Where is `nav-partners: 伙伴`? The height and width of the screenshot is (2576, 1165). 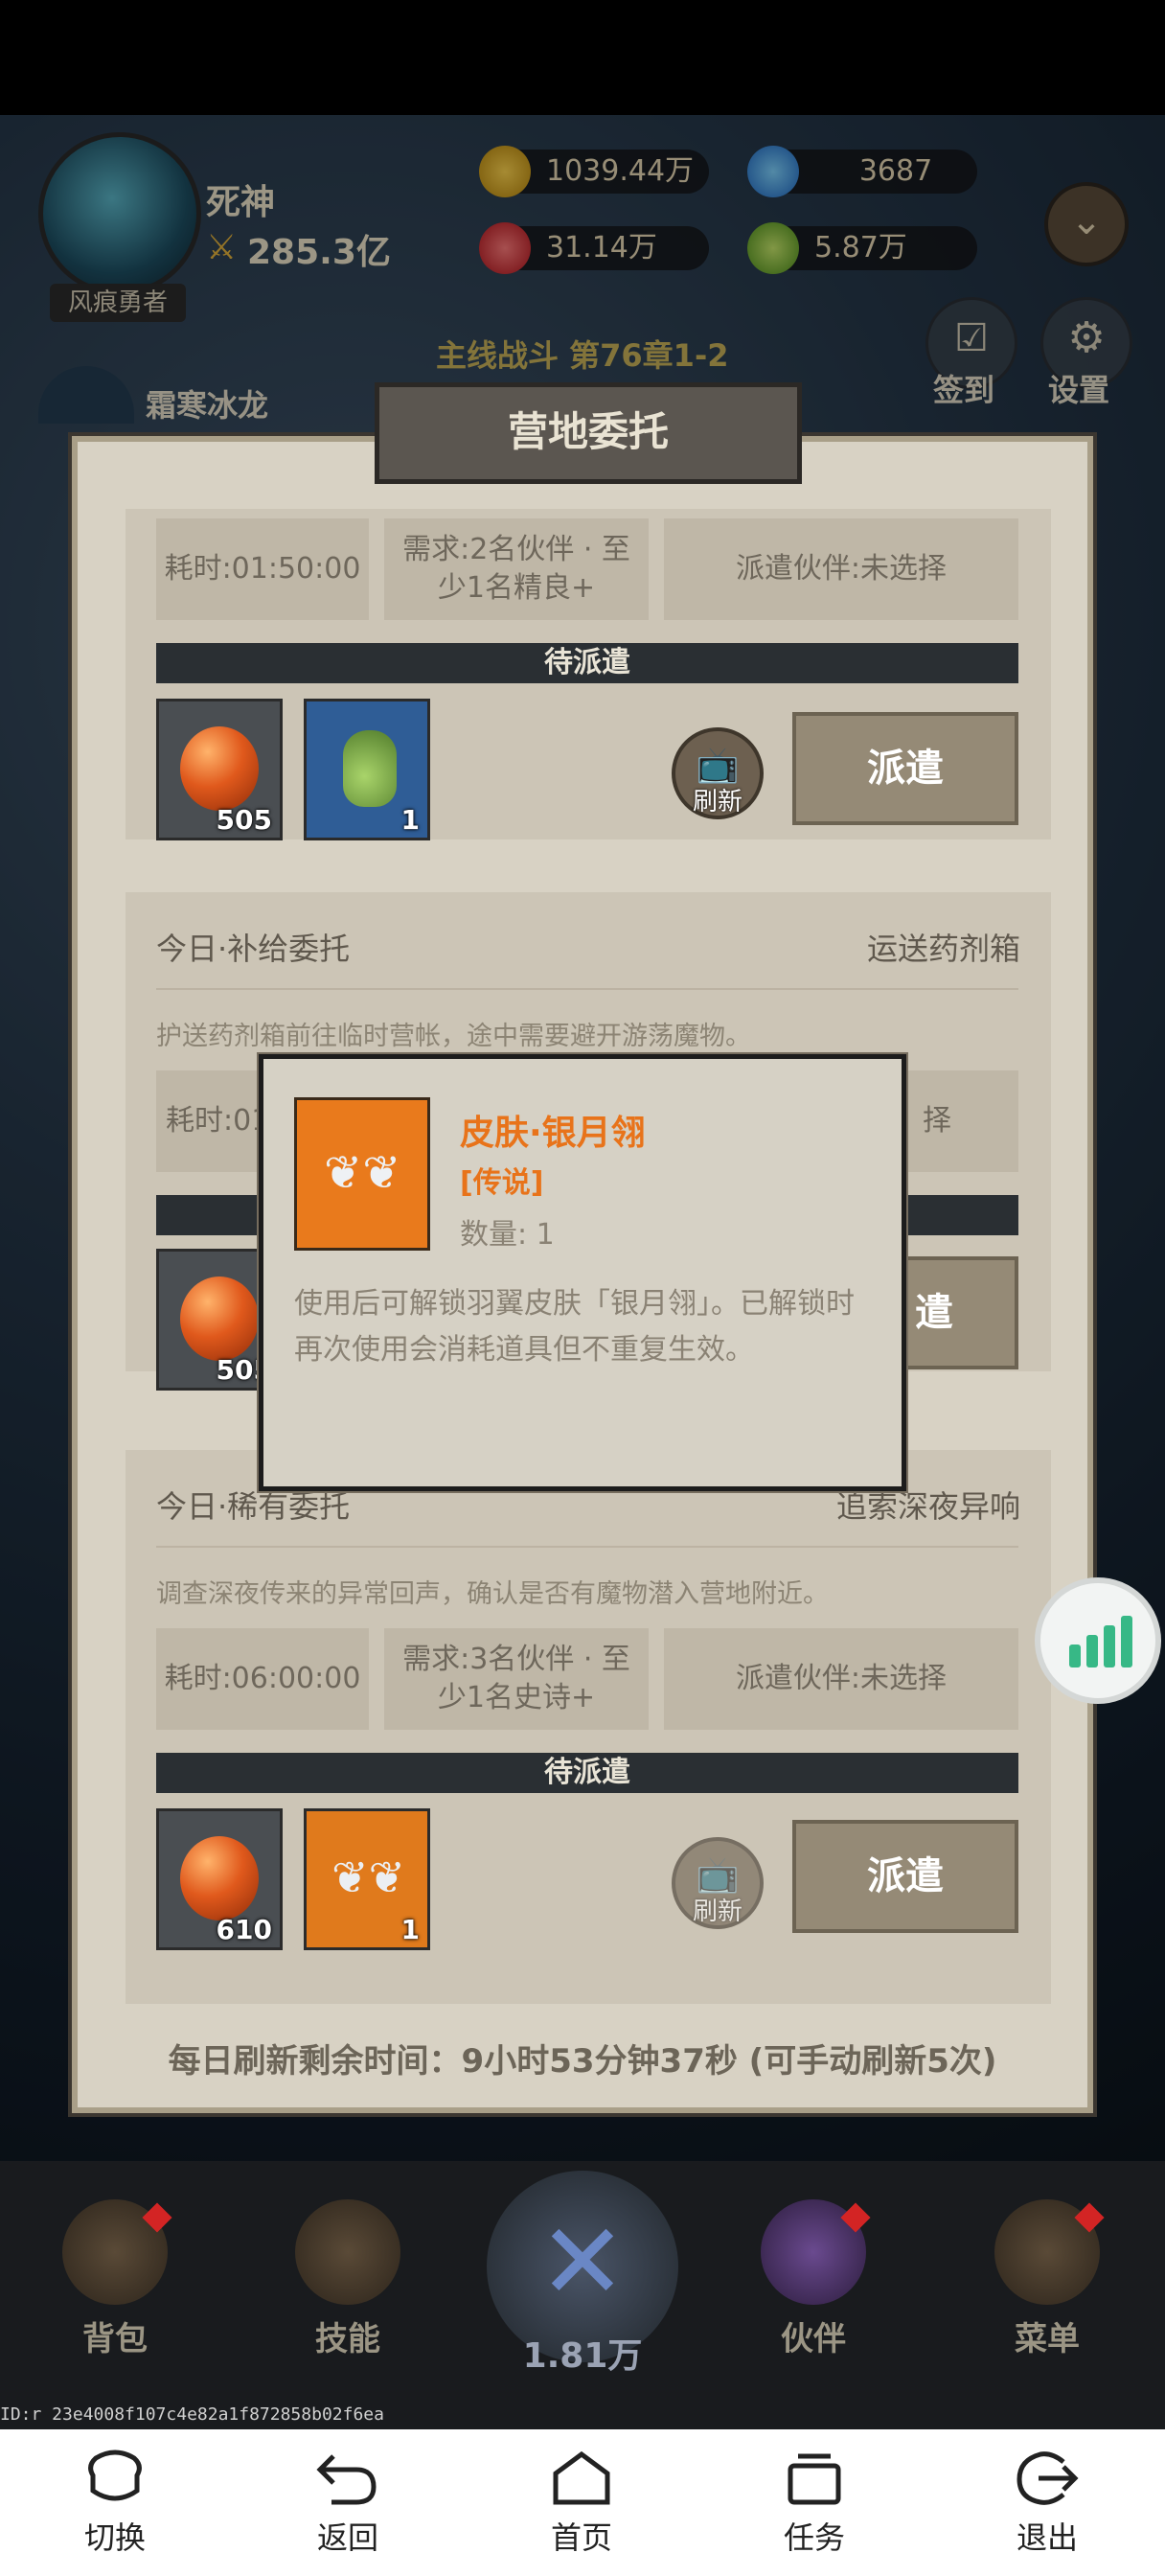 nav-partners: 伙伴 is located at coordinates (813, 2285).